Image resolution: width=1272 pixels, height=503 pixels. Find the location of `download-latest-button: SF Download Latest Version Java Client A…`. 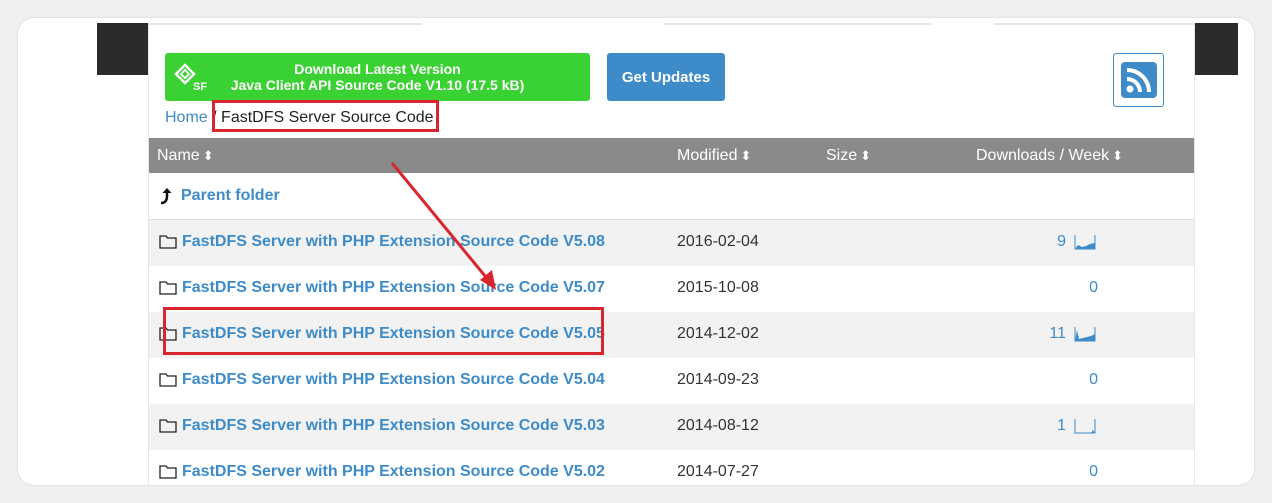

download-latest-button: SF Download Latest Version Java Client A… is located at coordinates (377, 77).